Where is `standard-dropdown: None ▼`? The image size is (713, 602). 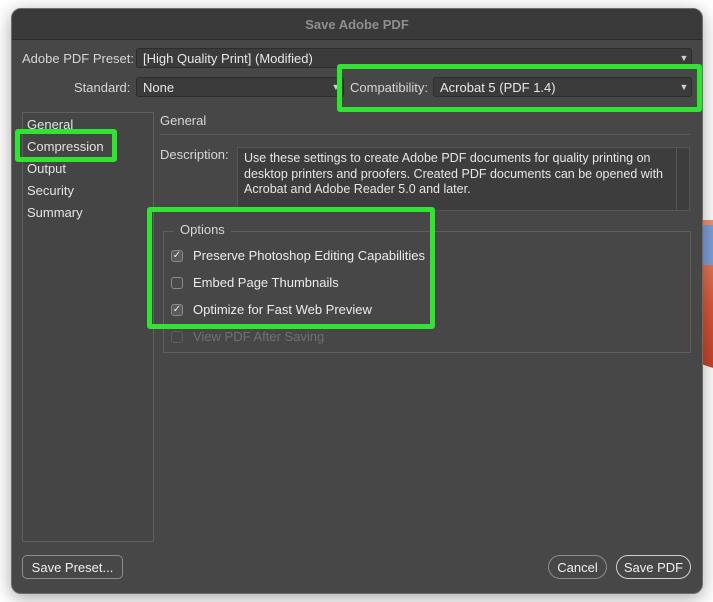 standard-dropdown: None ▼ is located at coordinates (240, 87).